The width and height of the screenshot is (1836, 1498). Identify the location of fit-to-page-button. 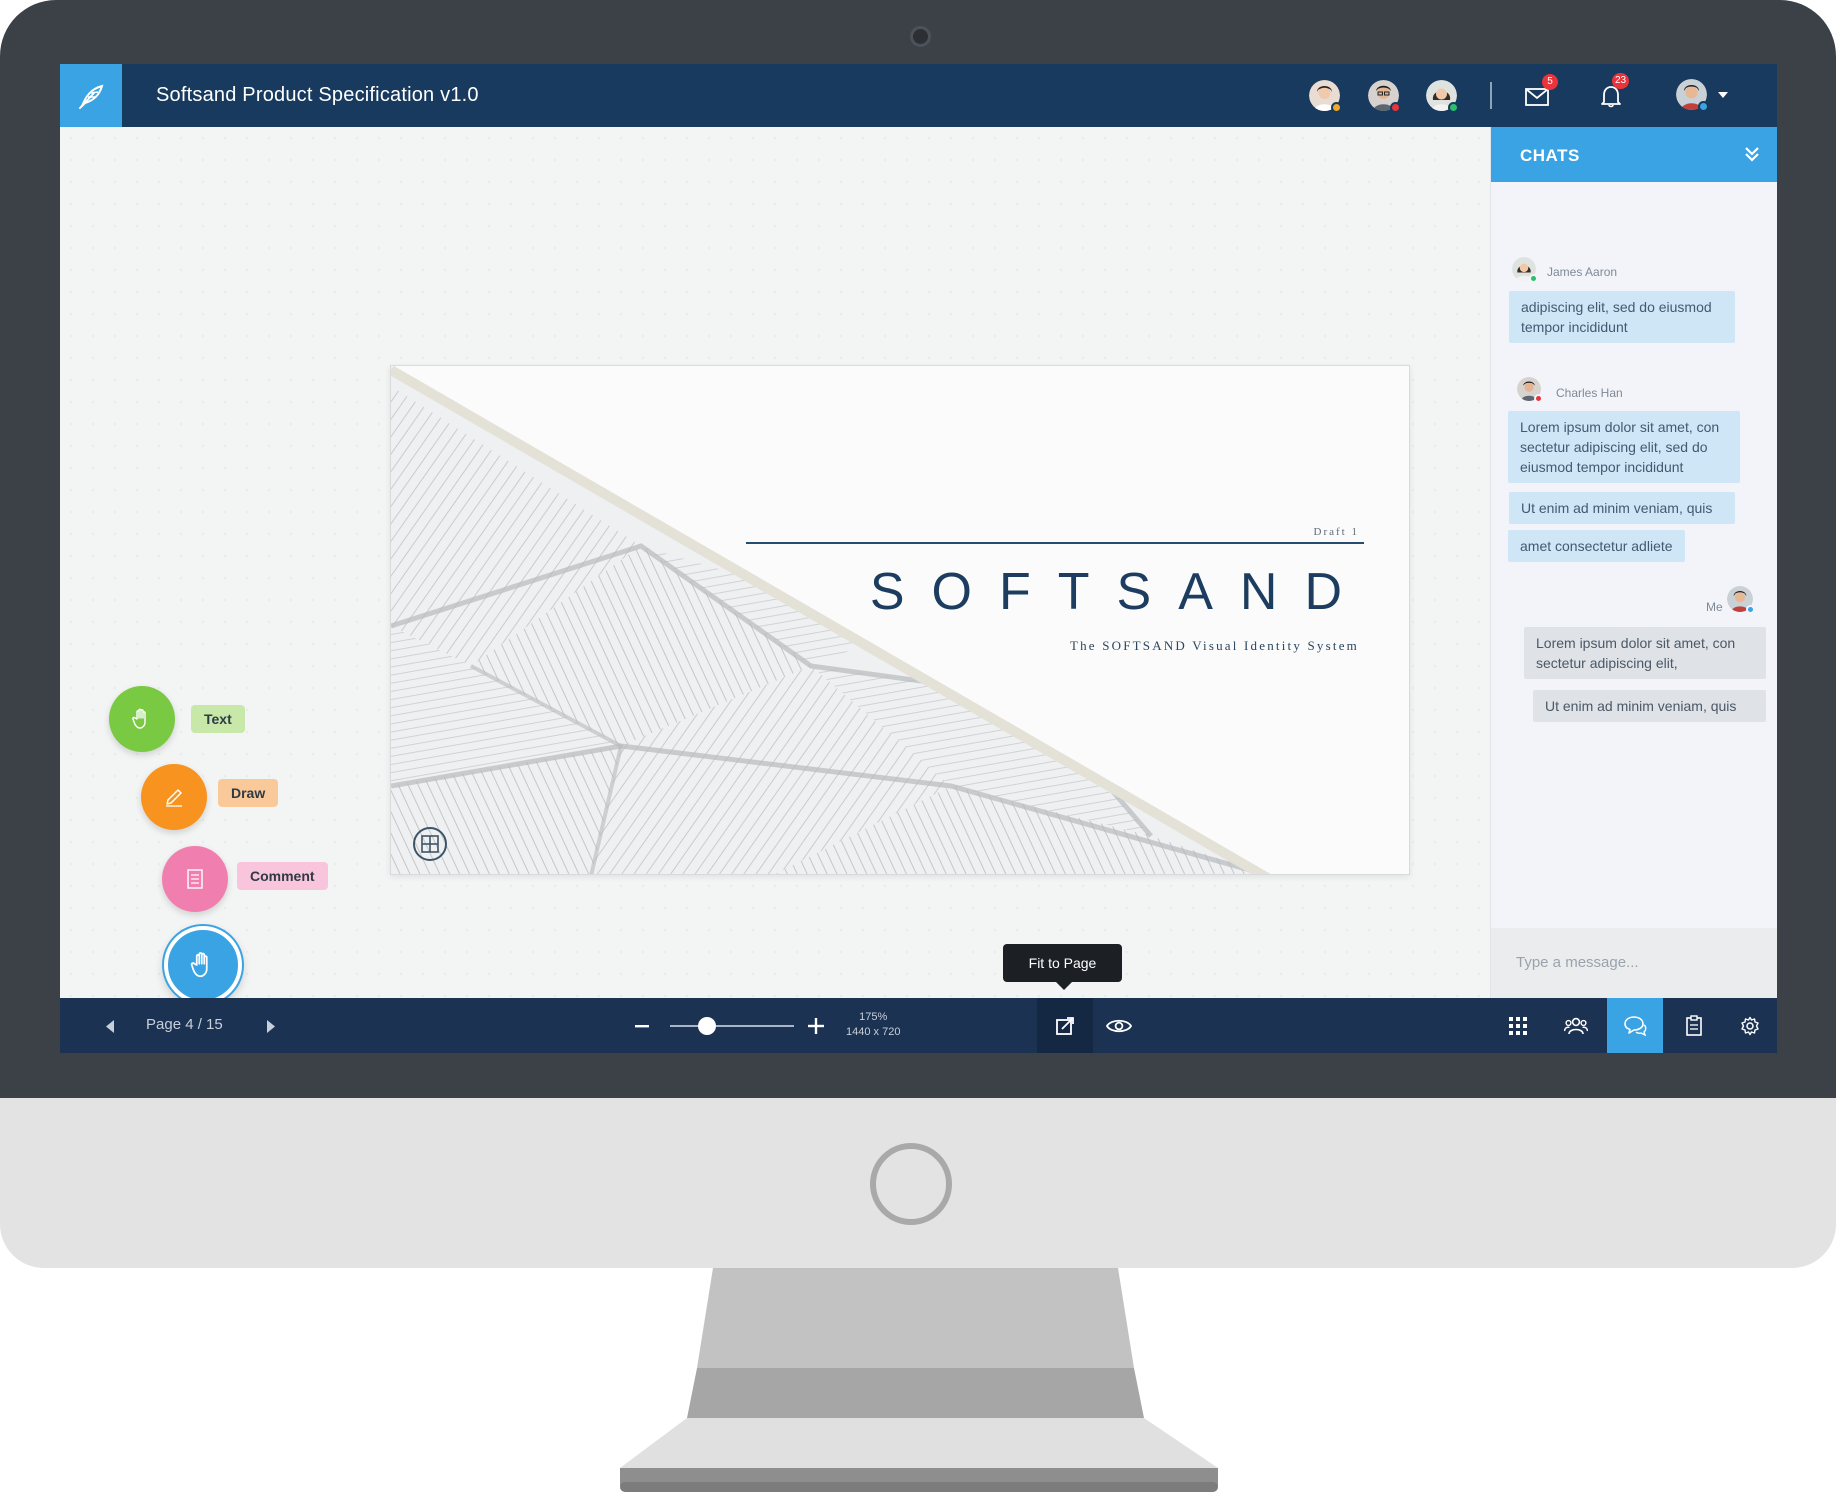
(1065, 1025).